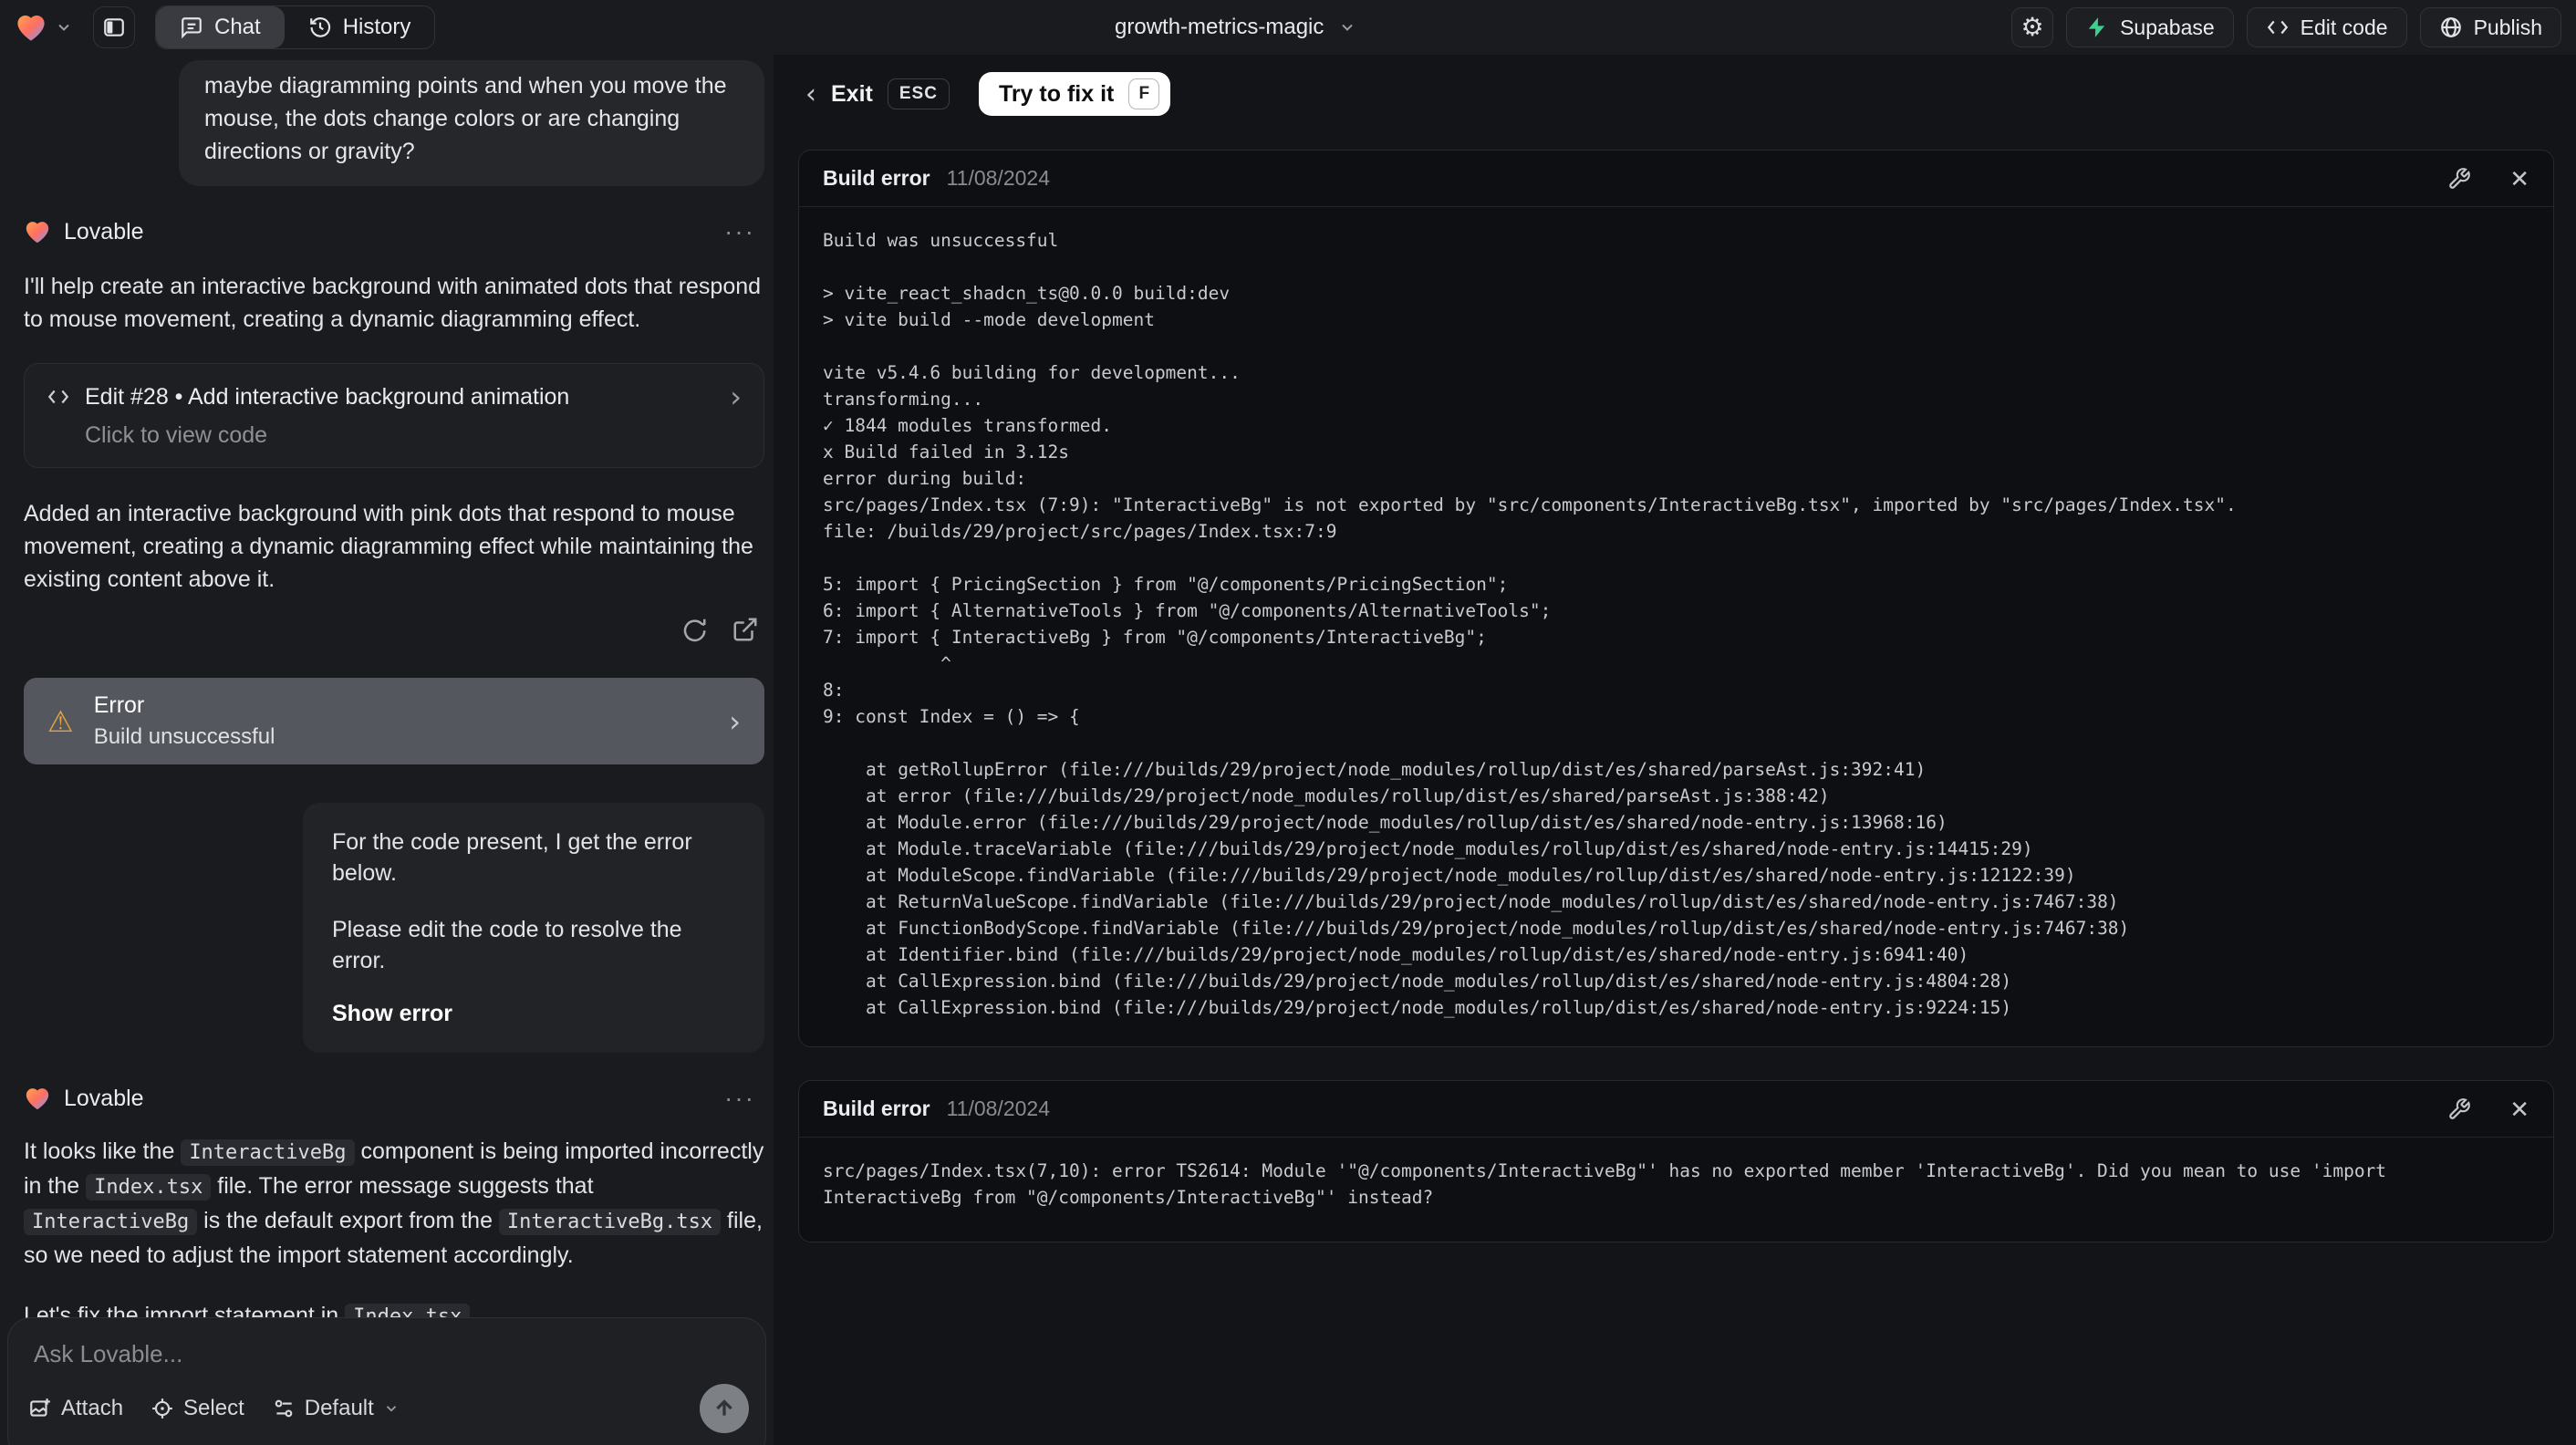  What do you see at coordinates (2450, 27) in the screenshot?
I see `globe-icon` at bounding box center [2450, 27].